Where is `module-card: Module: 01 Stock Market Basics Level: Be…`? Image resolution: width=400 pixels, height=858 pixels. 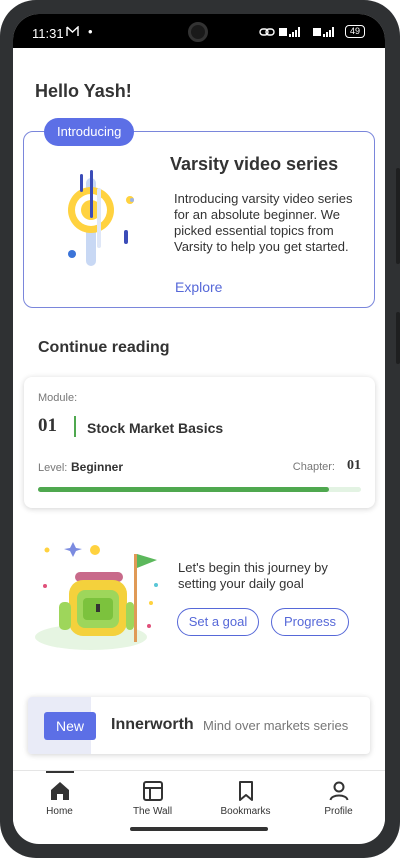 module-card: Module: 01 Stock Market Basics Level: Be… is located at coordinates (199, 442).